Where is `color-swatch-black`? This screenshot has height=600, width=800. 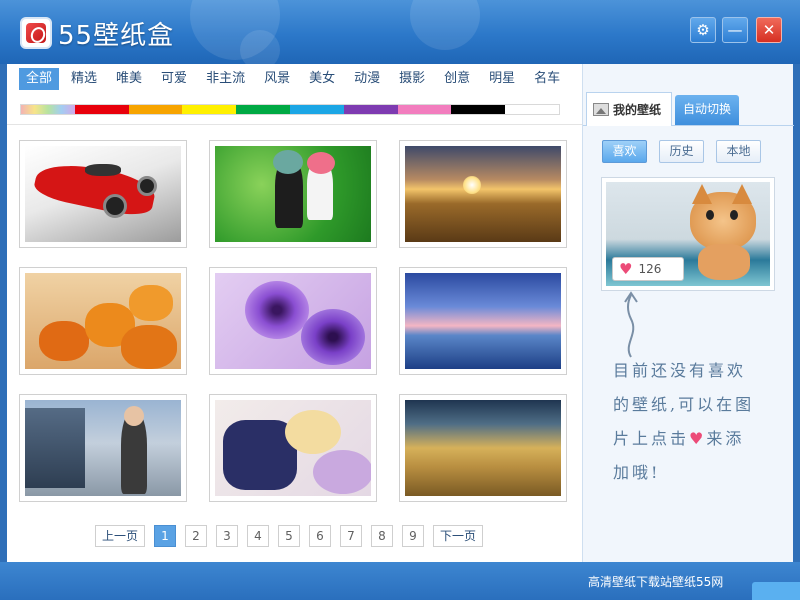 color-swatch-black is located at coordinates (478, 109).